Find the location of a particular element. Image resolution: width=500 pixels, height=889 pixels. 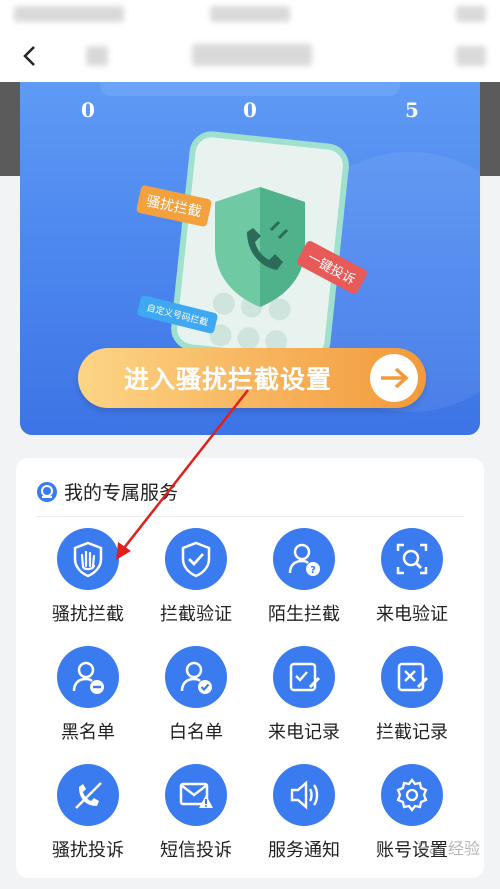

blurred-nav-action is located at coordinates (471, 56).